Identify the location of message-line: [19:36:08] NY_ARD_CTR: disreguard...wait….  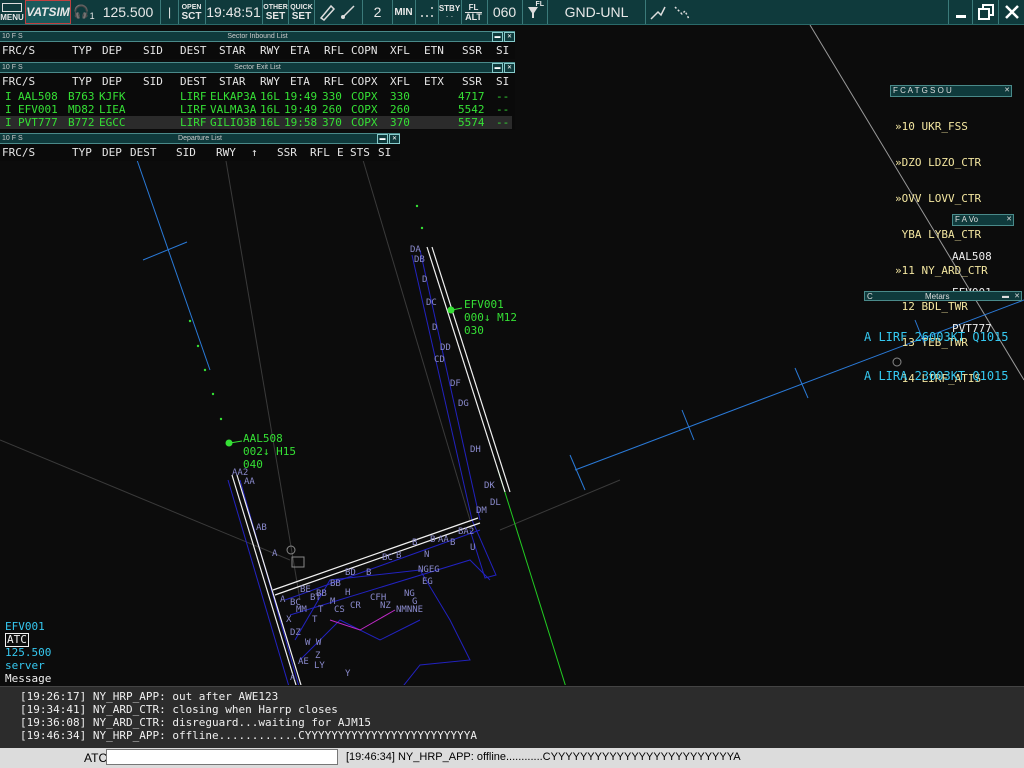
(195, 722).